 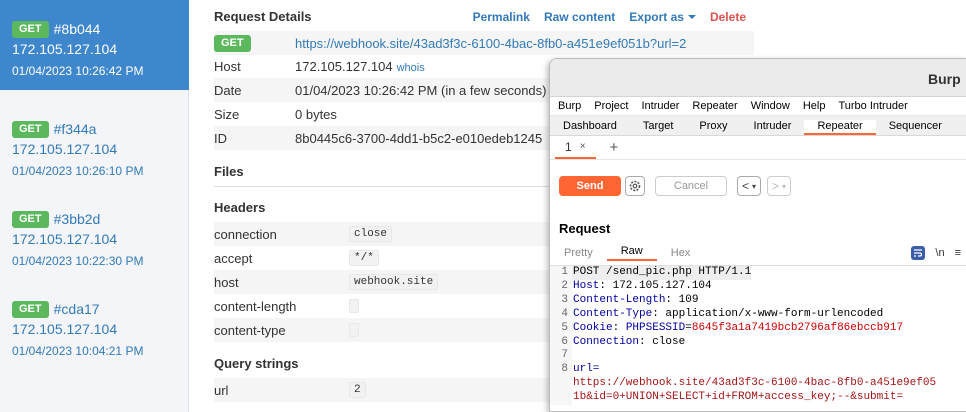 I want to click on request-details-title: Request Details, so click(x=263, y=16).